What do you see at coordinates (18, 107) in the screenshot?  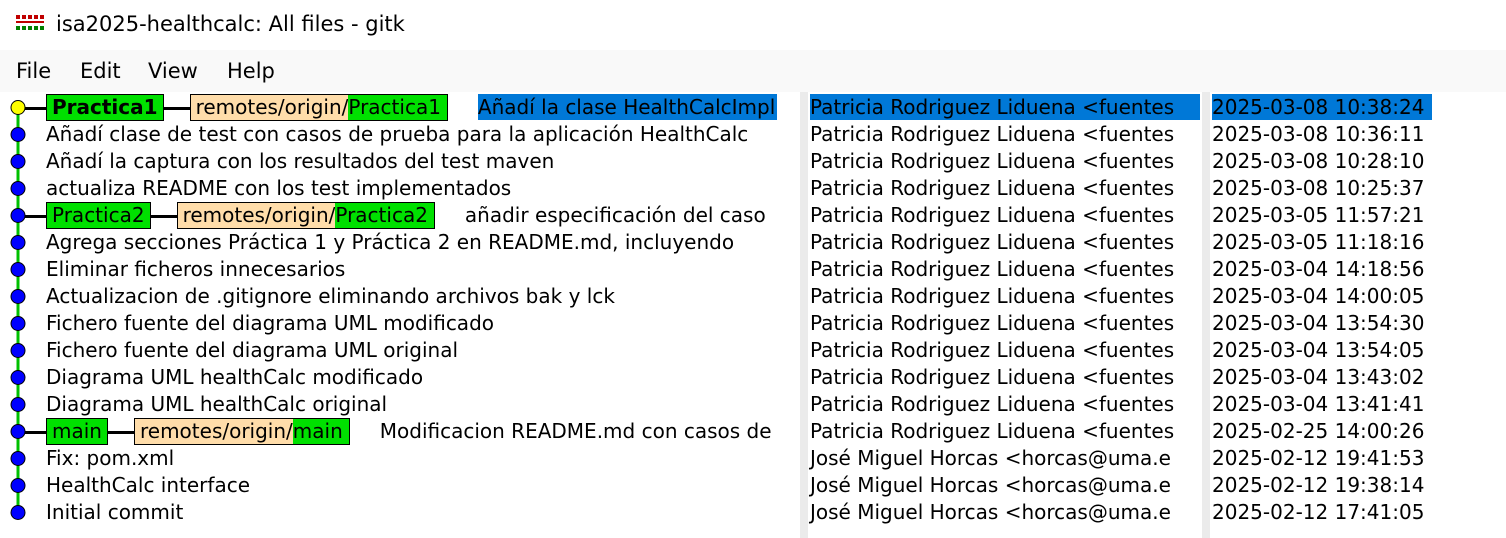 I see `head-commit-node` at bounding box center [18, 107].